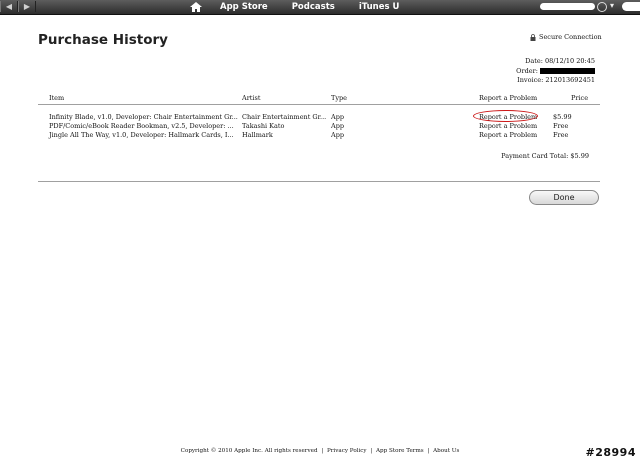  What do you see at coordinates (339, 98) in the screenshot?
I see `header-type: Type` at bounding box center [339, 98].